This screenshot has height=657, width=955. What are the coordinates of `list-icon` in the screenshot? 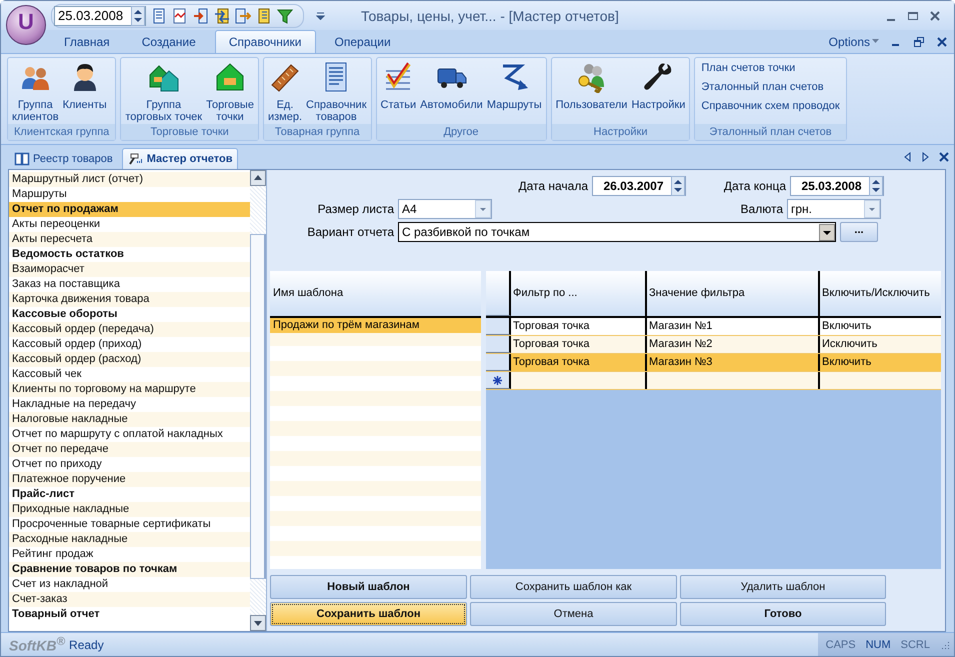 It's located at (159, 16).